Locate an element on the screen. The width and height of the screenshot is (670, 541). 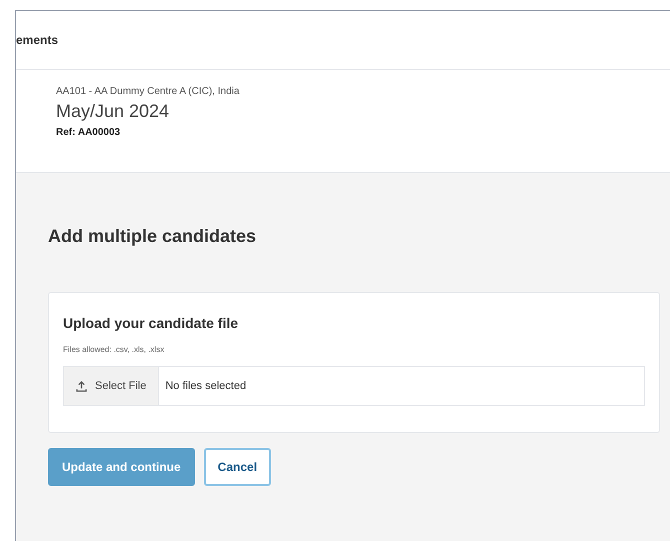
page-title: Add multiple candidates is located at coordinates (153, 236).